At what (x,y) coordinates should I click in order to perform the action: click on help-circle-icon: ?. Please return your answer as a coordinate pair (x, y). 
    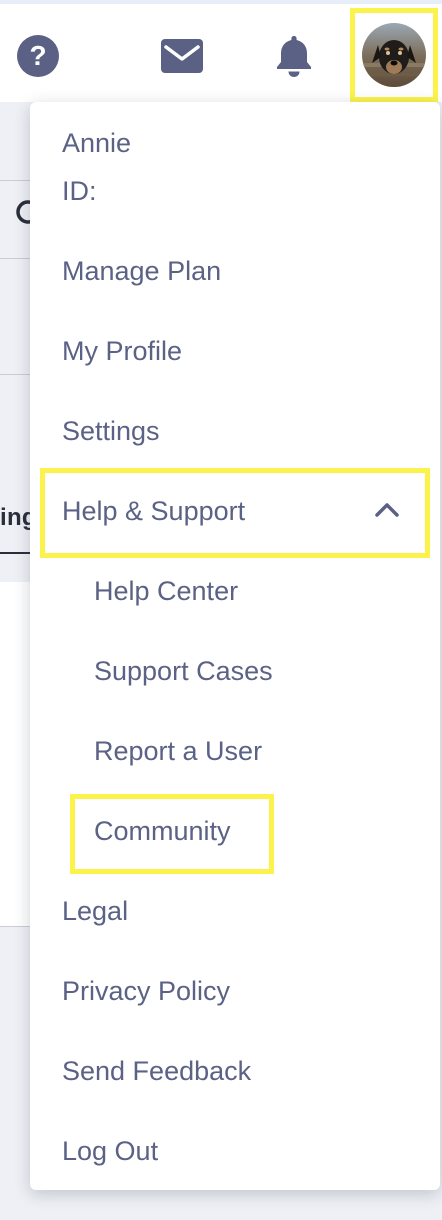
    Looking at the image, I should click on (38, 56).